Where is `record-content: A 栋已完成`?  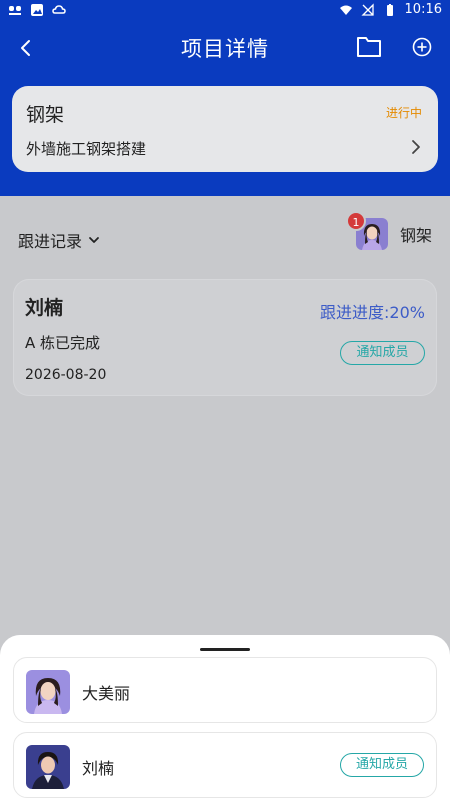
record-content: A 栋已完成 is located at coordinates (63, 343).